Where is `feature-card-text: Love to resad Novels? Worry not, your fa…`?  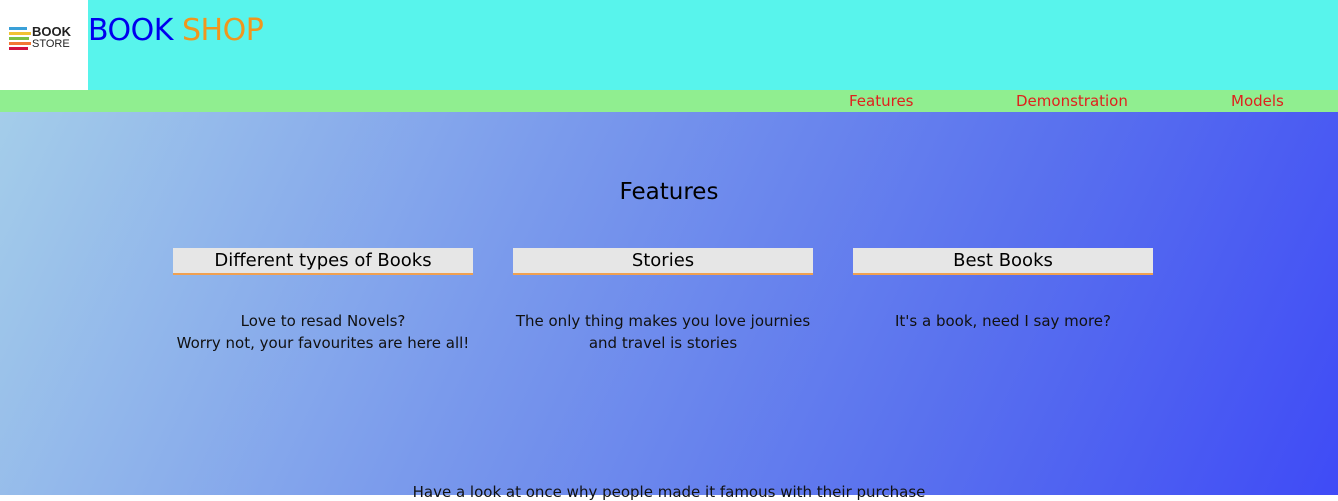
feature-card-text: Love to resad Novels? Worry not, your fa… is located at coordinates (323, 332).